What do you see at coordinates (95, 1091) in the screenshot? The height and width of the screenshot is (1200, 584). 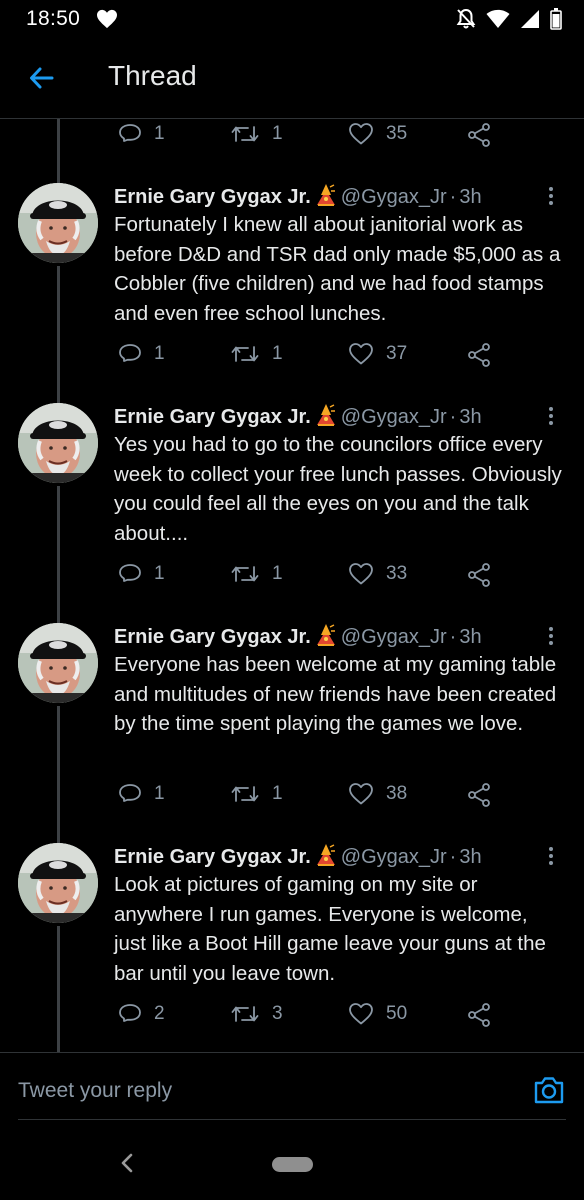 I see `reply-input: Tweet your reply` at bounding box center [95, 1091].